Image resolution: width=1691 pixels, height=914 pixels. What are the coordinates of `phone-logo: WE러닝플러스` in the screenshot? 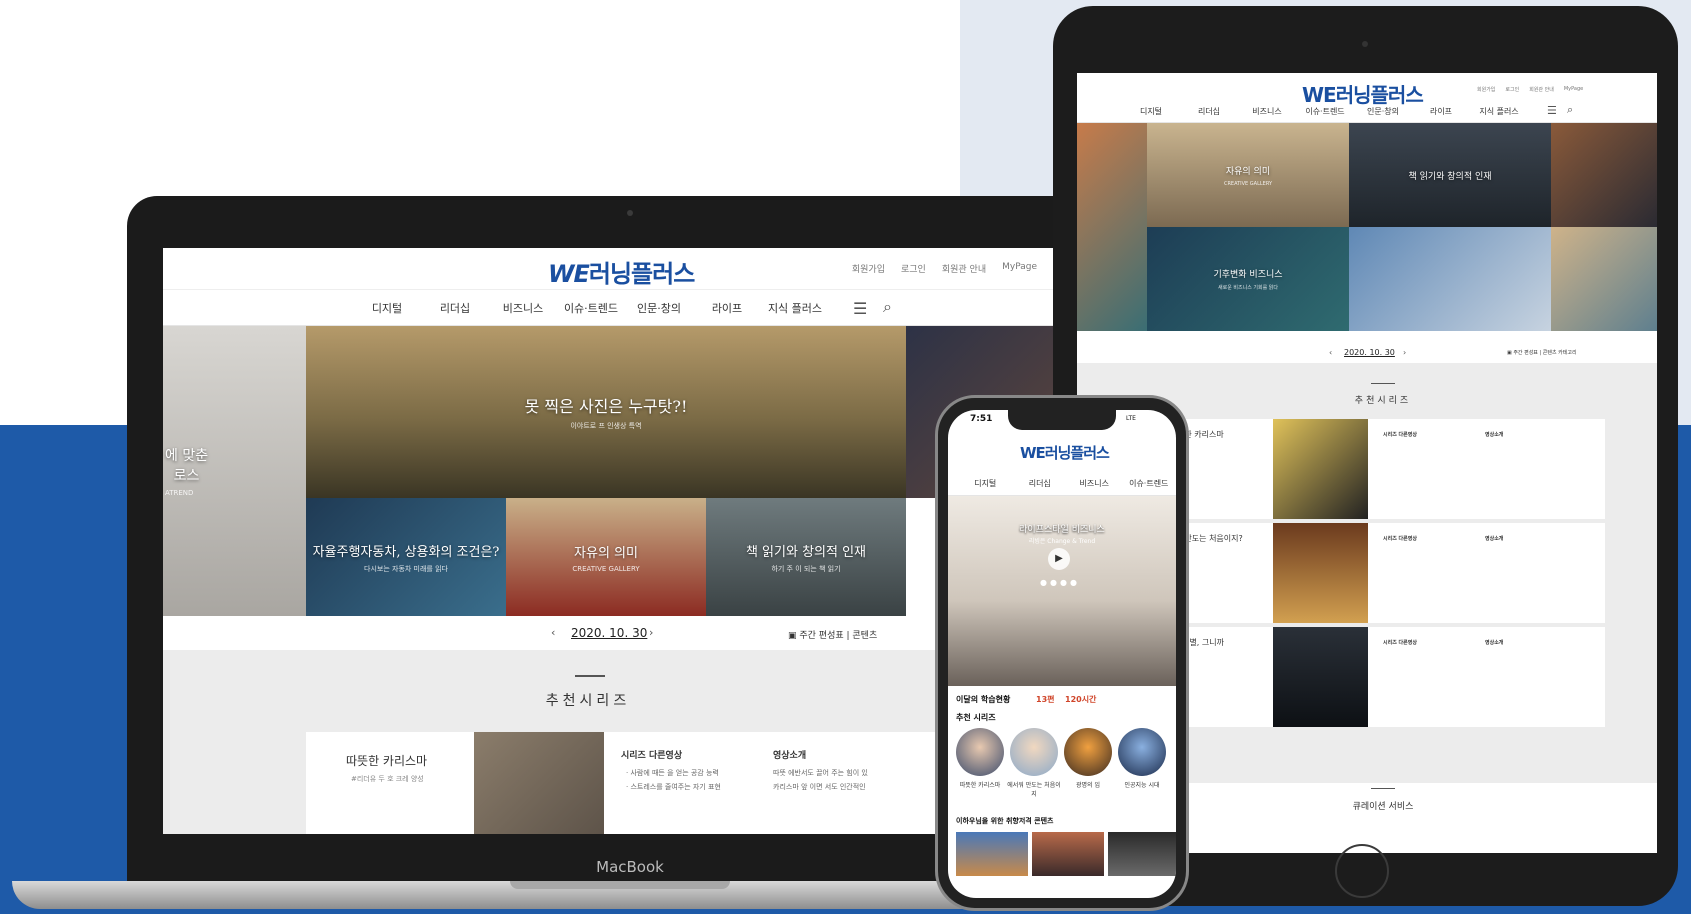 It's located at (1065, 452).